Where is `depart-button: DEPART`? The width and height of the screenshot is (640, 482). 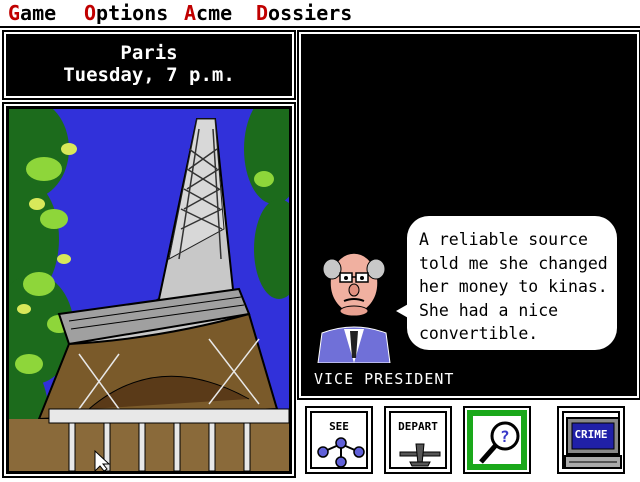
depart-button: DEPART is located at coordinates (418, 440).